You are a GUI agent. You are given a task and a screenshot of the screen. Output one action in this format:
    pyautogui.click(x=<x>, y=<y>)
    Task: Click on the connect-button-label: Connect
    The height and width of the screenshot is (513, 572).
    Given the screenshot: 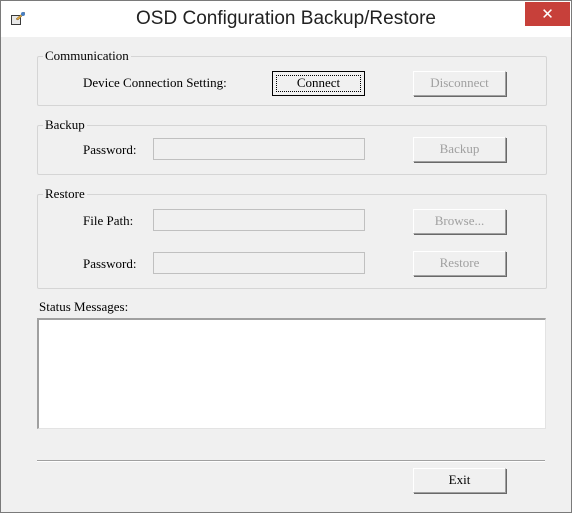 What is the action you would take?
    pyautogui.click(x=318, y=82)
    